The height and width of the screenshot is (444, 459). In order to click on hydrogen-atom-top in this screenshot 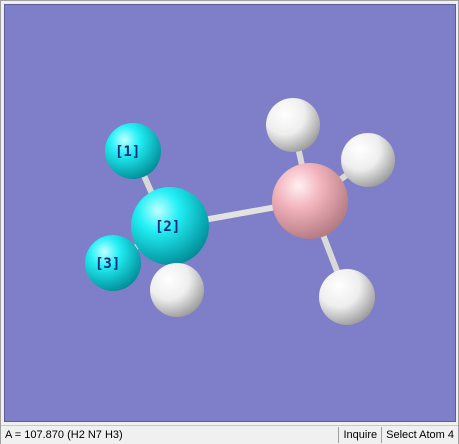, I will do `click(293, 125)`.